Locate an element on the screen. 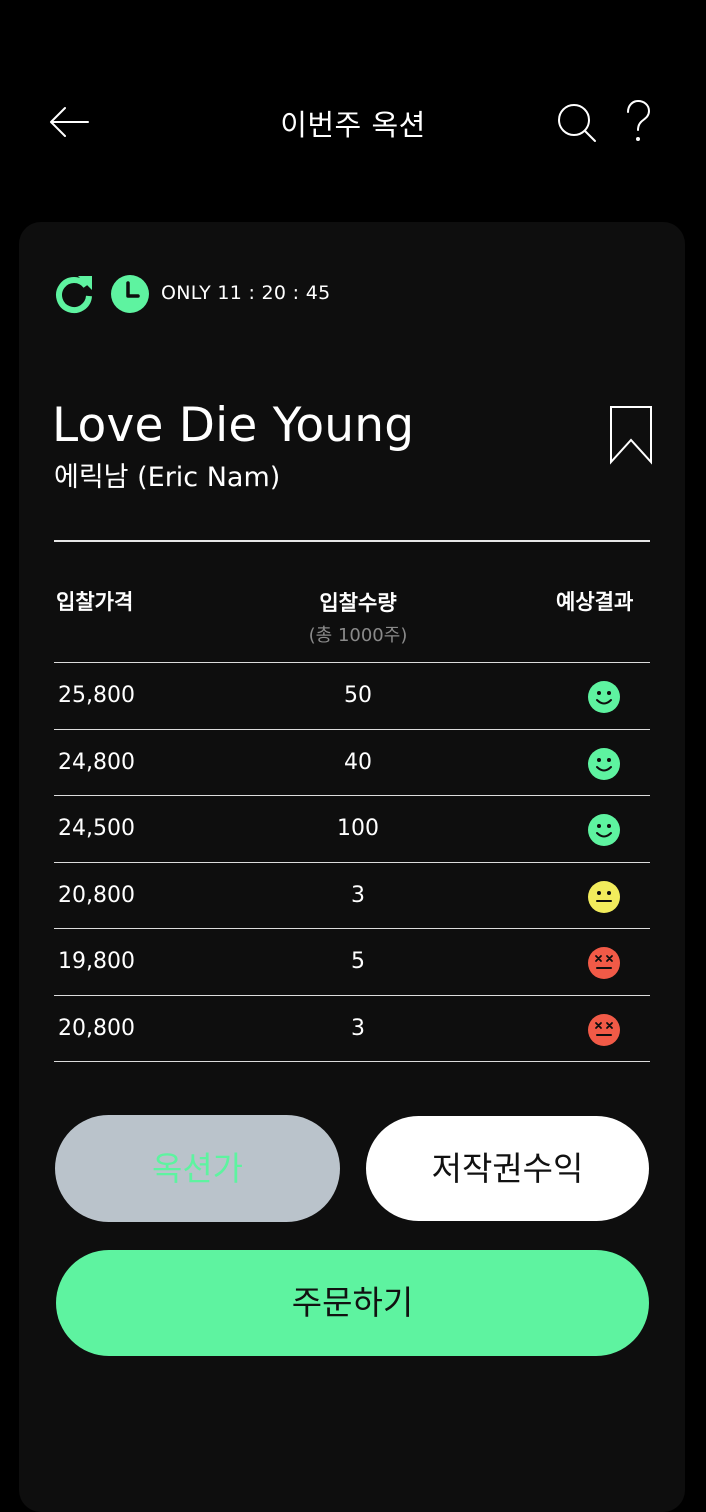  refresh-button is located at coordinates (74, 293).